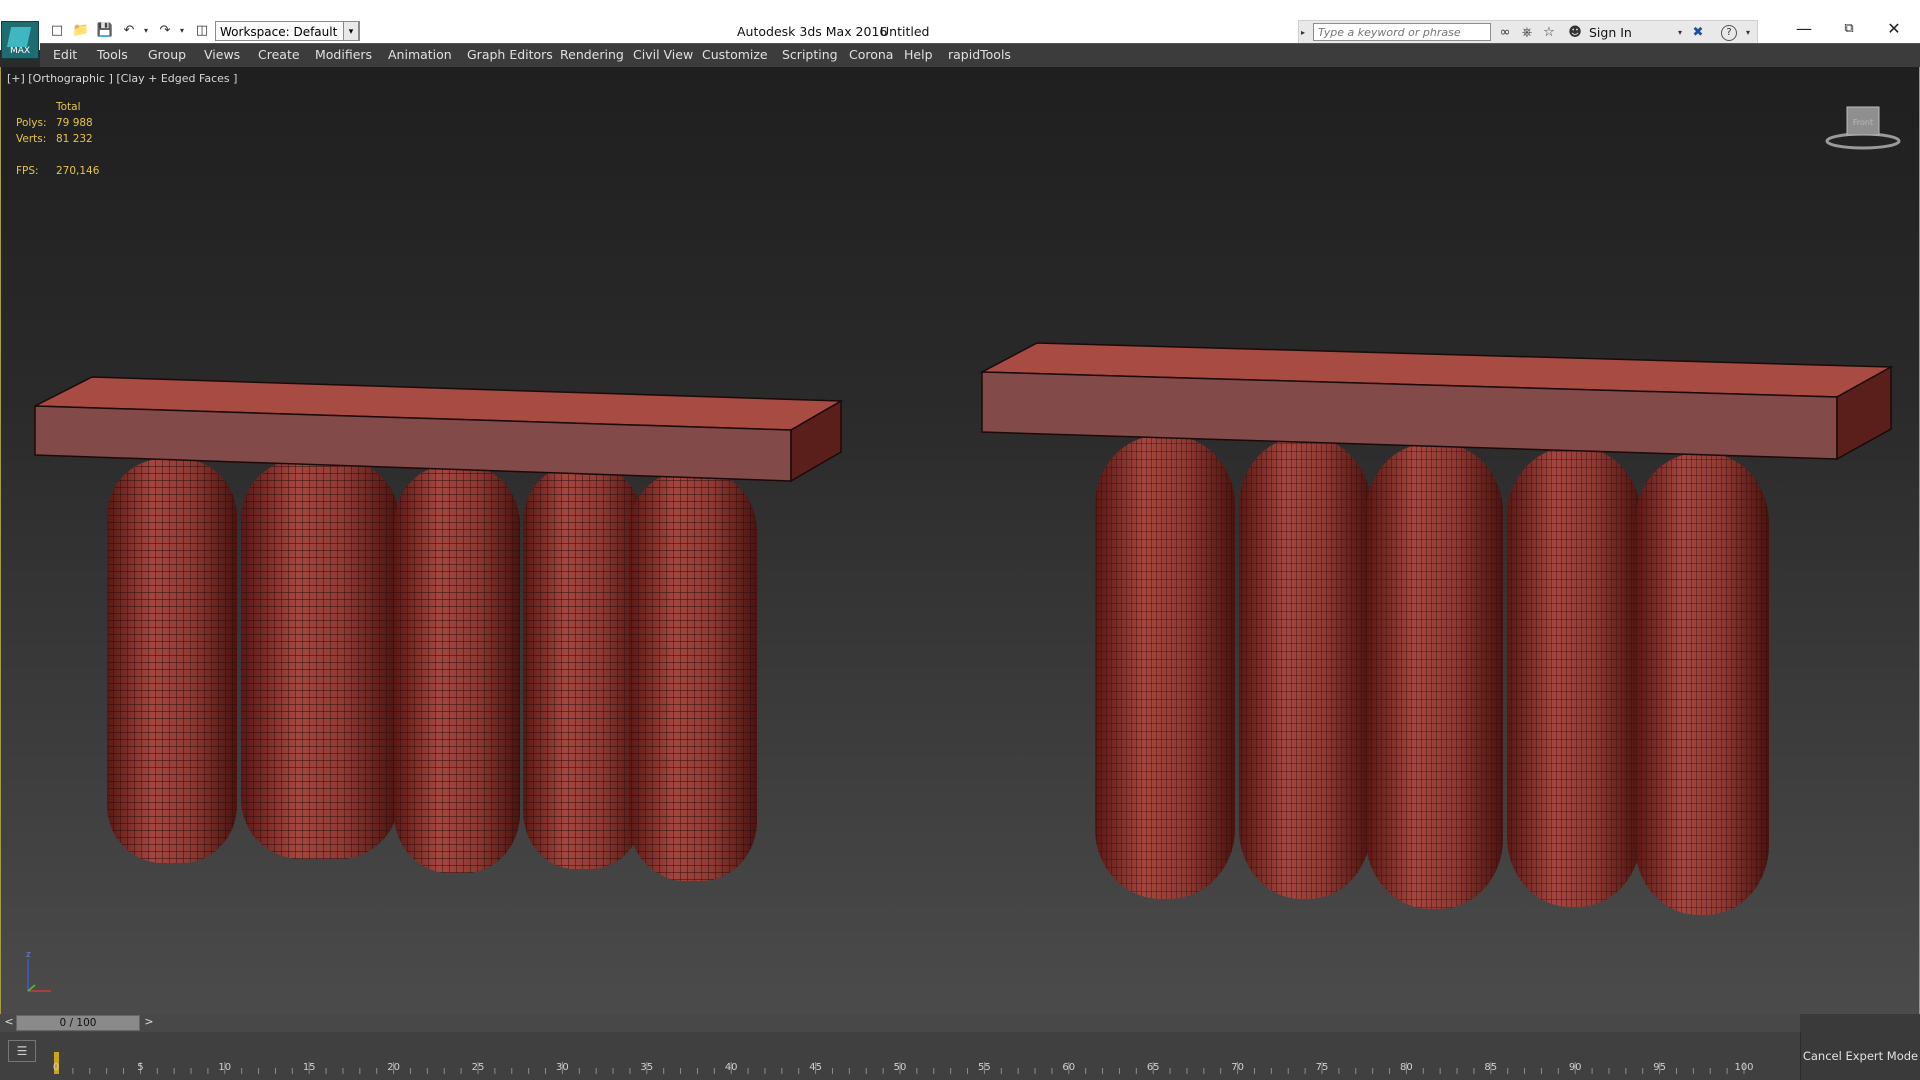  What do you see at coordinates (900, 1023) in the screenshot?
I see `time-slider-track: < 0 / 100 >` at bounding box center [900, 1023].